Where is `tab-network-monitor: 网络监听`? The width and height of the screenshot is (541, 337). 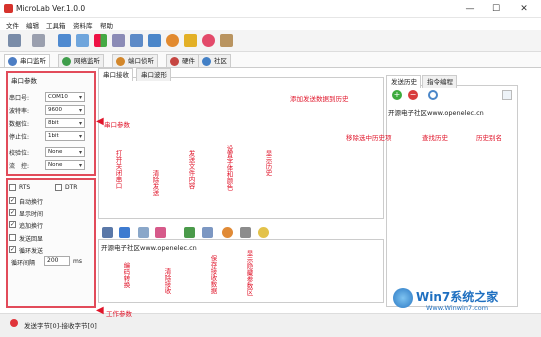
tab-network-monitor: 网络监听 is located at coordinates (81, 60).